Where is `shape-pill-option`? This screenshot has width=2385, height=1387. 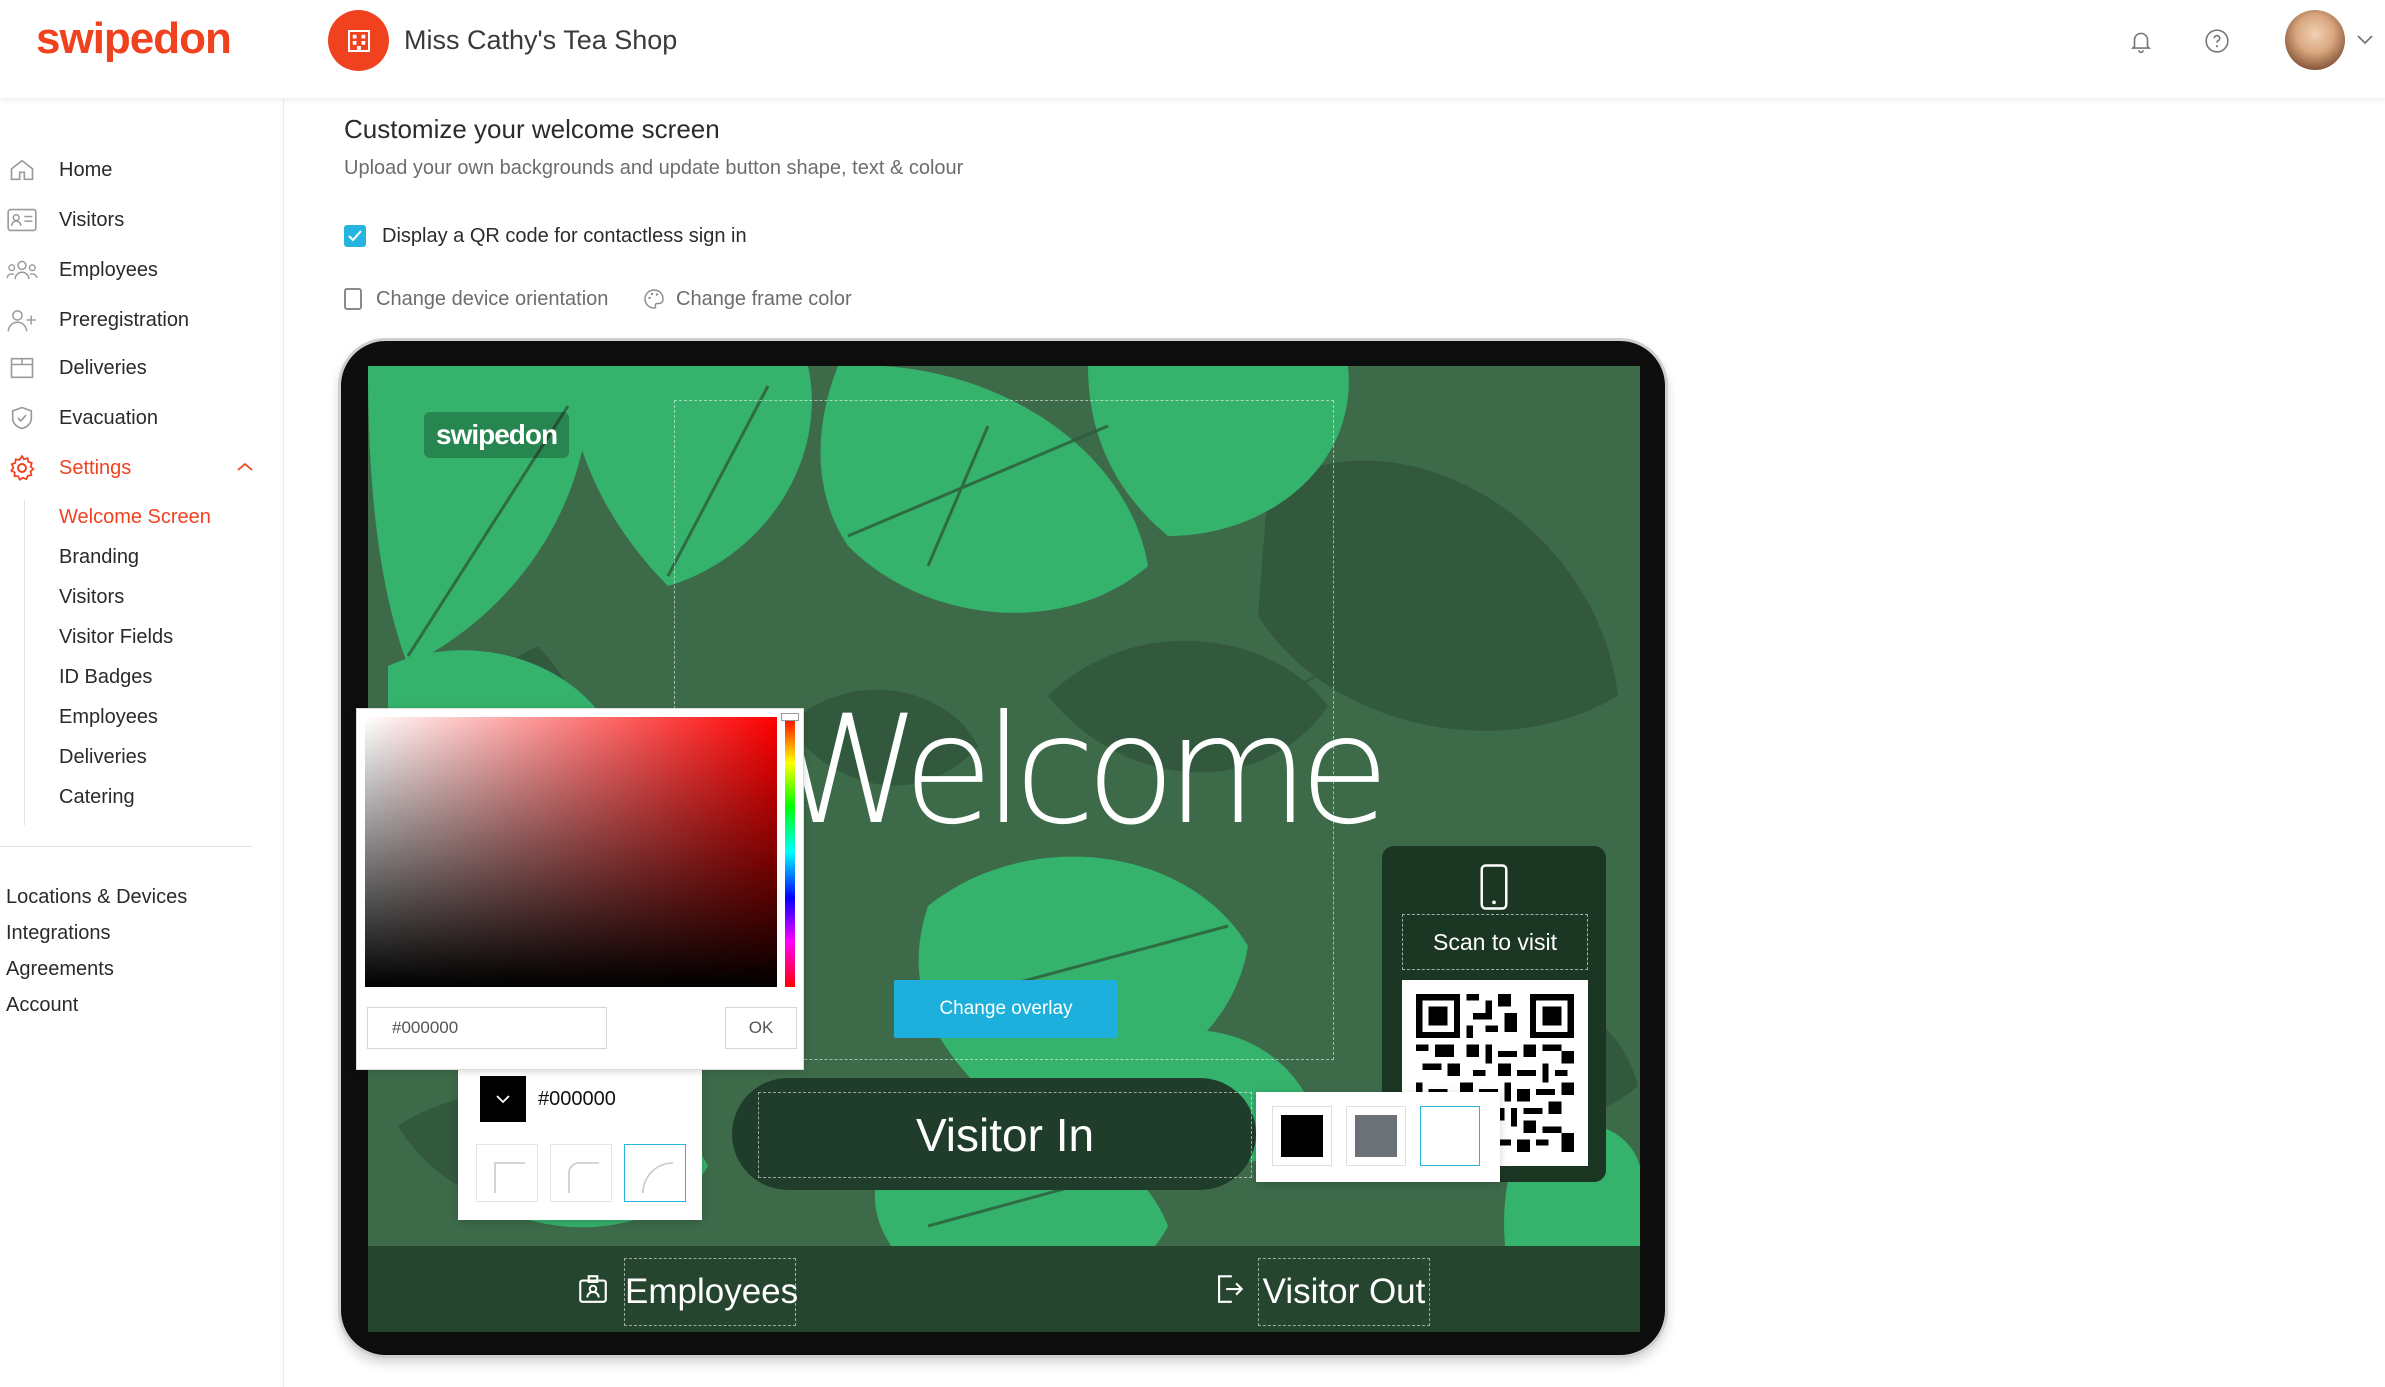 shape-pill-option is located at coordinates (655, 1173).